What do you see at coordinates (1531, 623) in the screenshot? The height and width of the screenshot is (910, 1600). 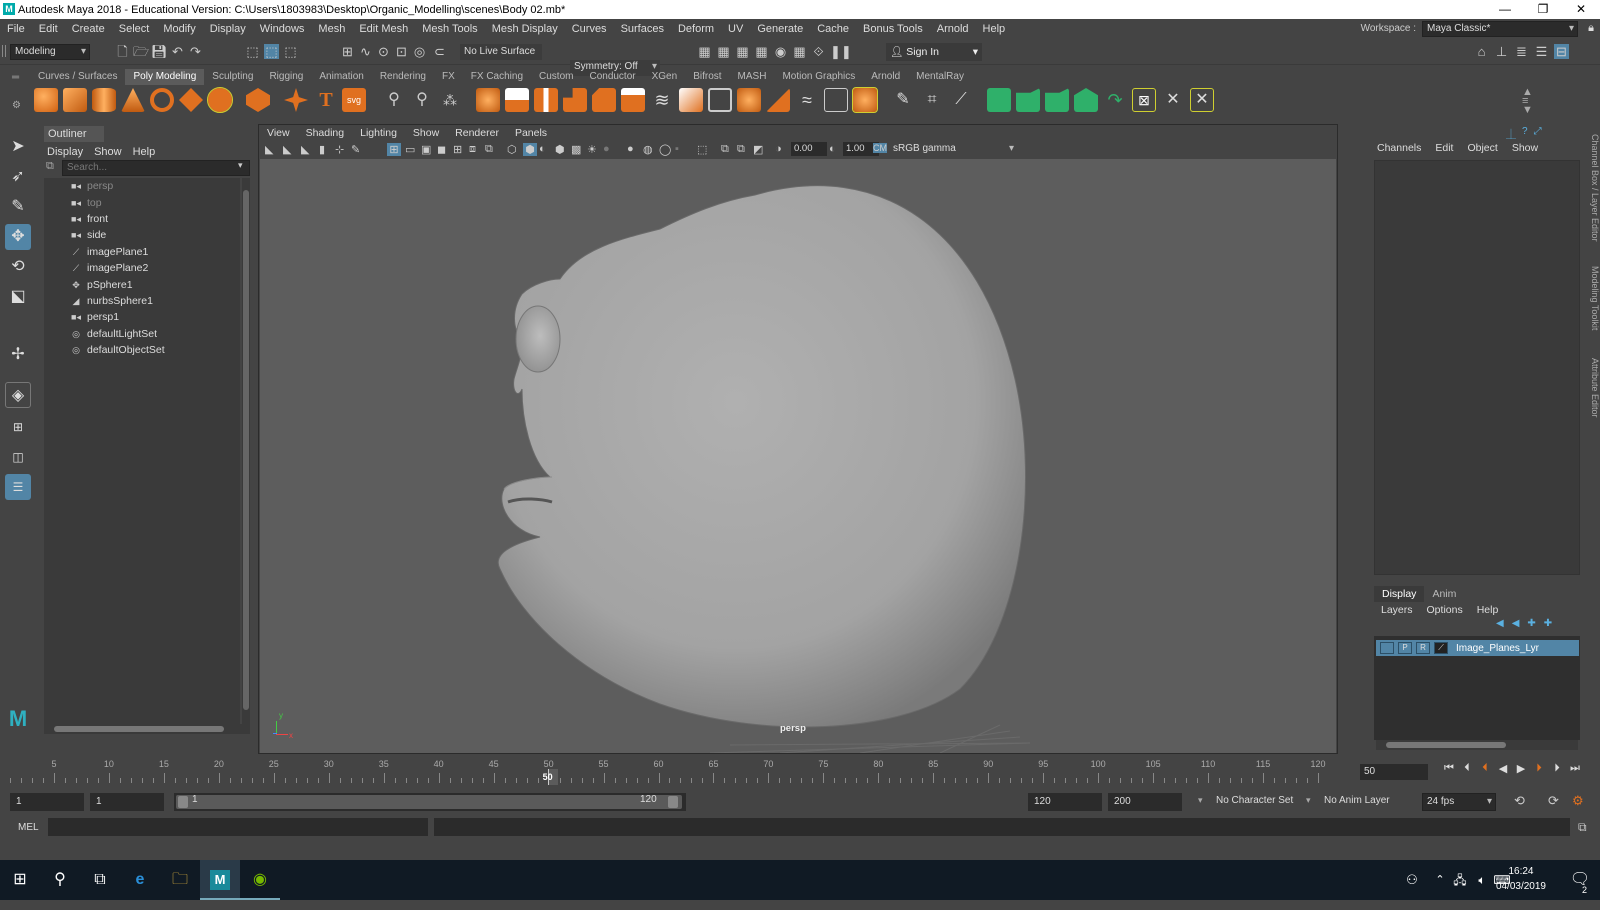 I see `new-empty-layer-icon: ✚` at bounding box center [1531, 623].